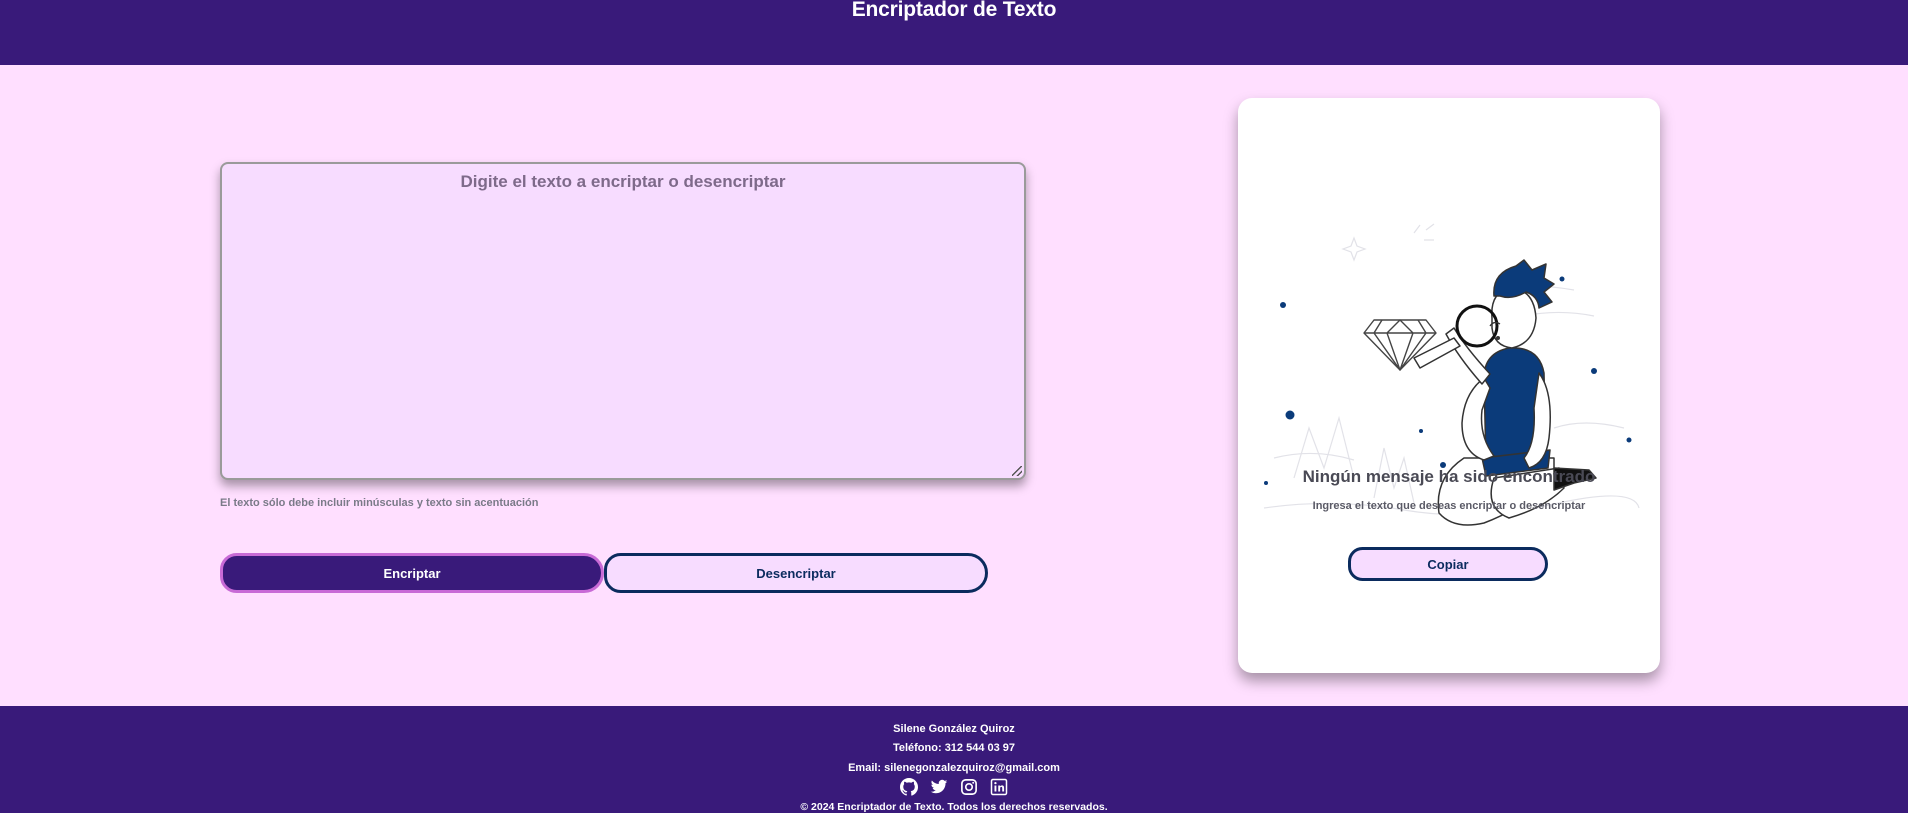 The image size is (1908, 813). What do you see at coordinates (1449, 476) in the screenshot?
I see `output-title: Ningún mensaje ha sido encontrado` at bounding box center [1449, 476].